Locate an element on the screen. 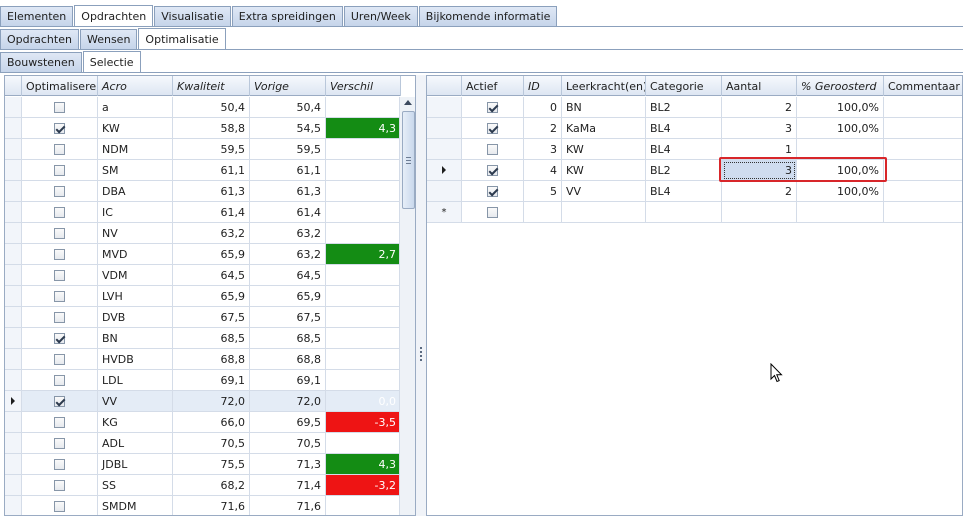 The height and width of the screenshot is (516, 963). verschil-cell: 0,0 is located at coordinates (363, 401).